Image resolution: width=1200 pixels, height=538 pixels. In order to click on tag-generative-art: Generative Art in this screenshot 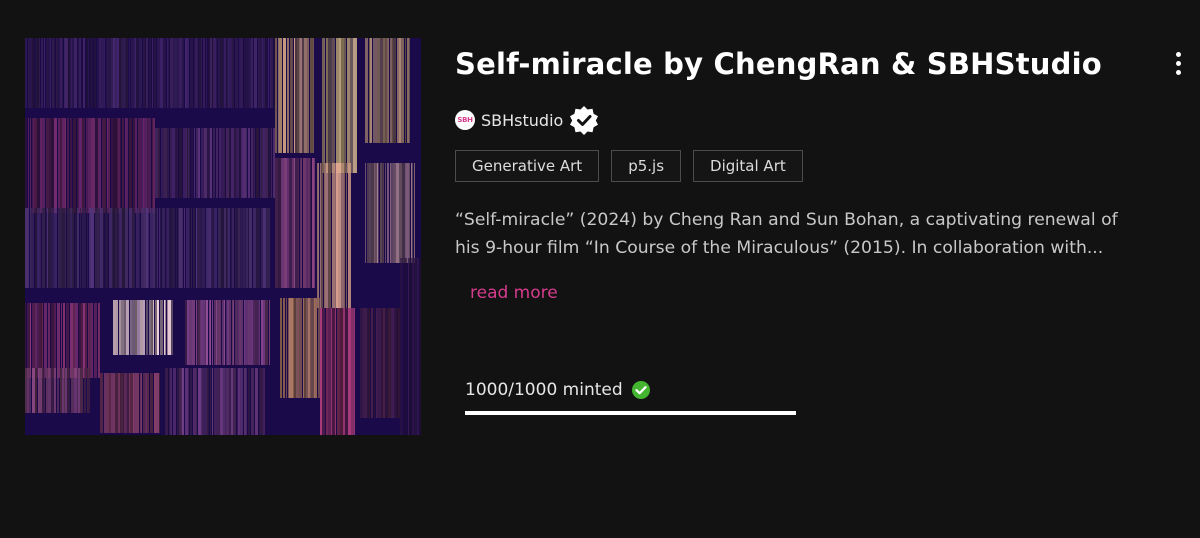, I will do `click(527, 166)`.